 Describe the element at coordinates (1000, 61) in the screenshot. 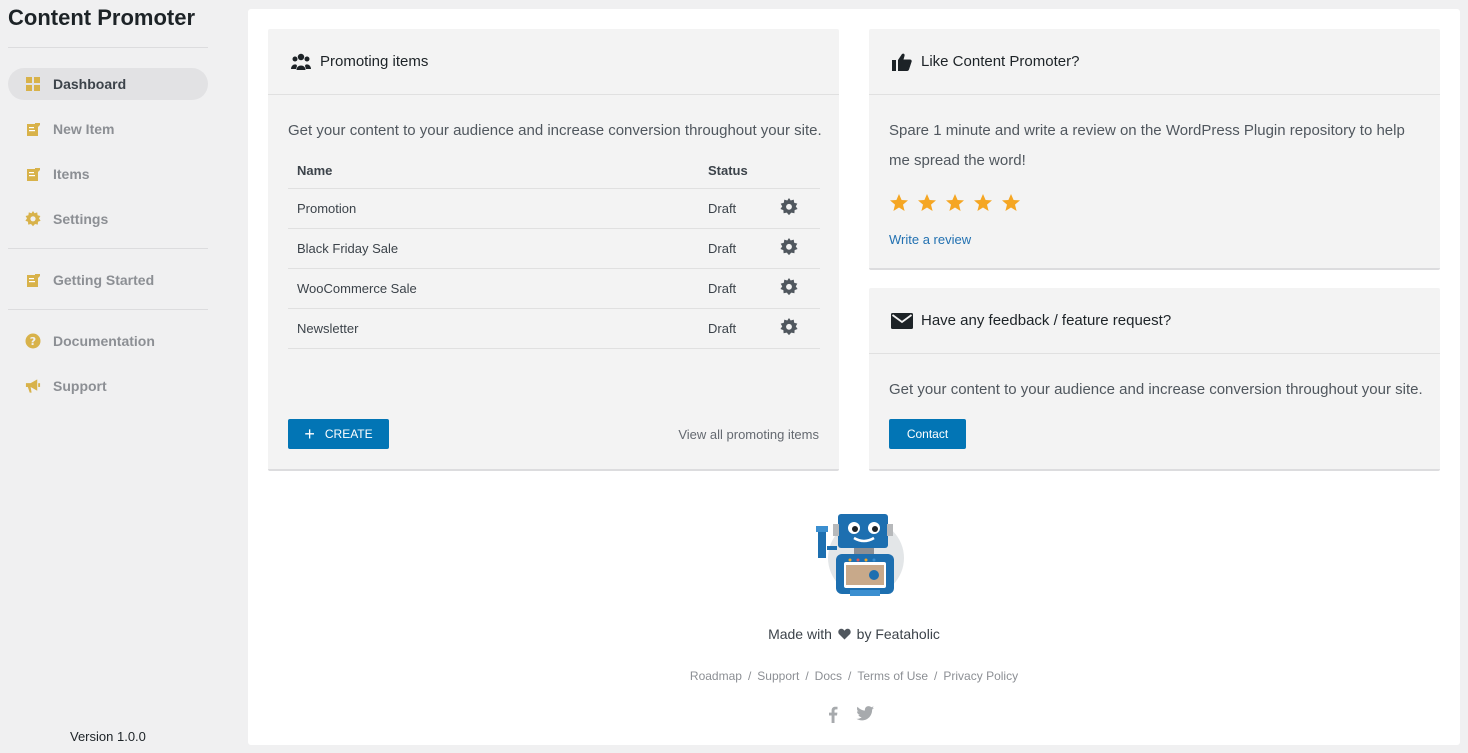

I see `card-title: Like Content Promoter?` at that location.